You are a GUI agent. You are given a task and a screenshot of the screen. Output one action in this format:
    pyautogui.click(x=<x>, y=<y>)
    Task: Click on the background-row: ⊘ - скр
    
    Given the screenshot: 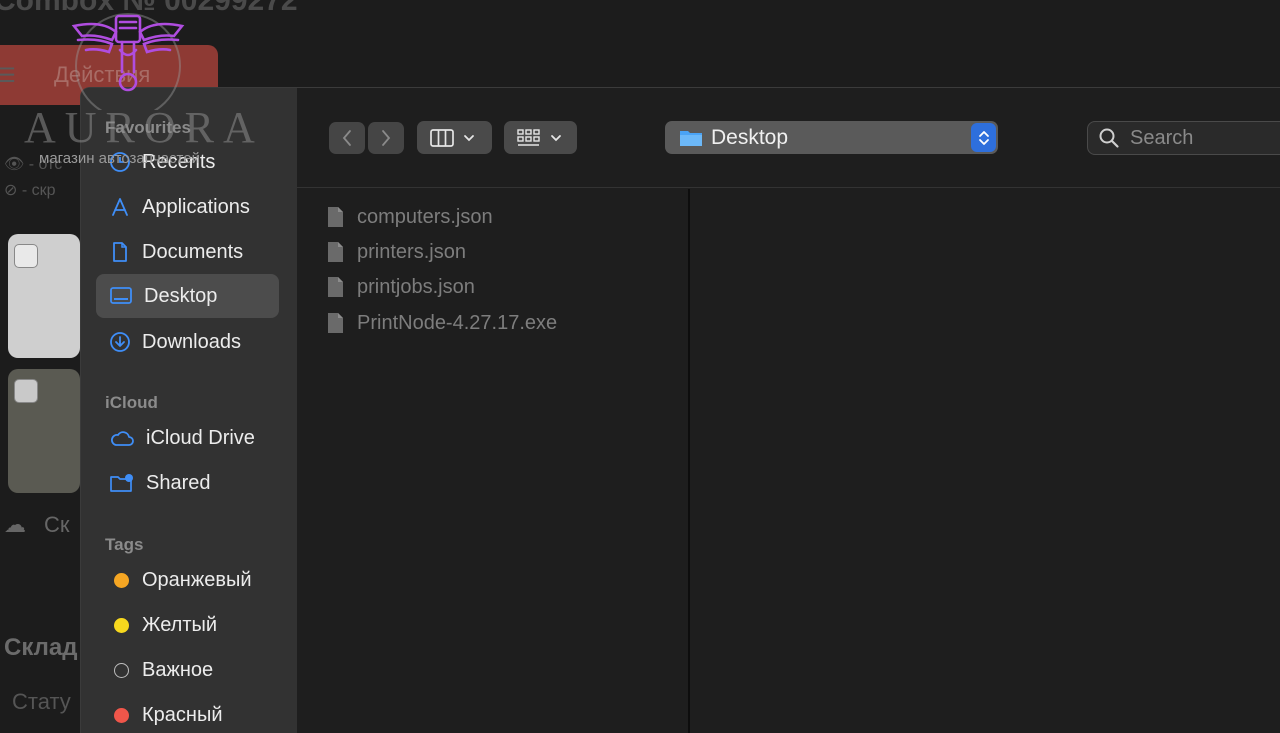 What is the action you would take?
    pyautogui.click(x=30, y=190)
    